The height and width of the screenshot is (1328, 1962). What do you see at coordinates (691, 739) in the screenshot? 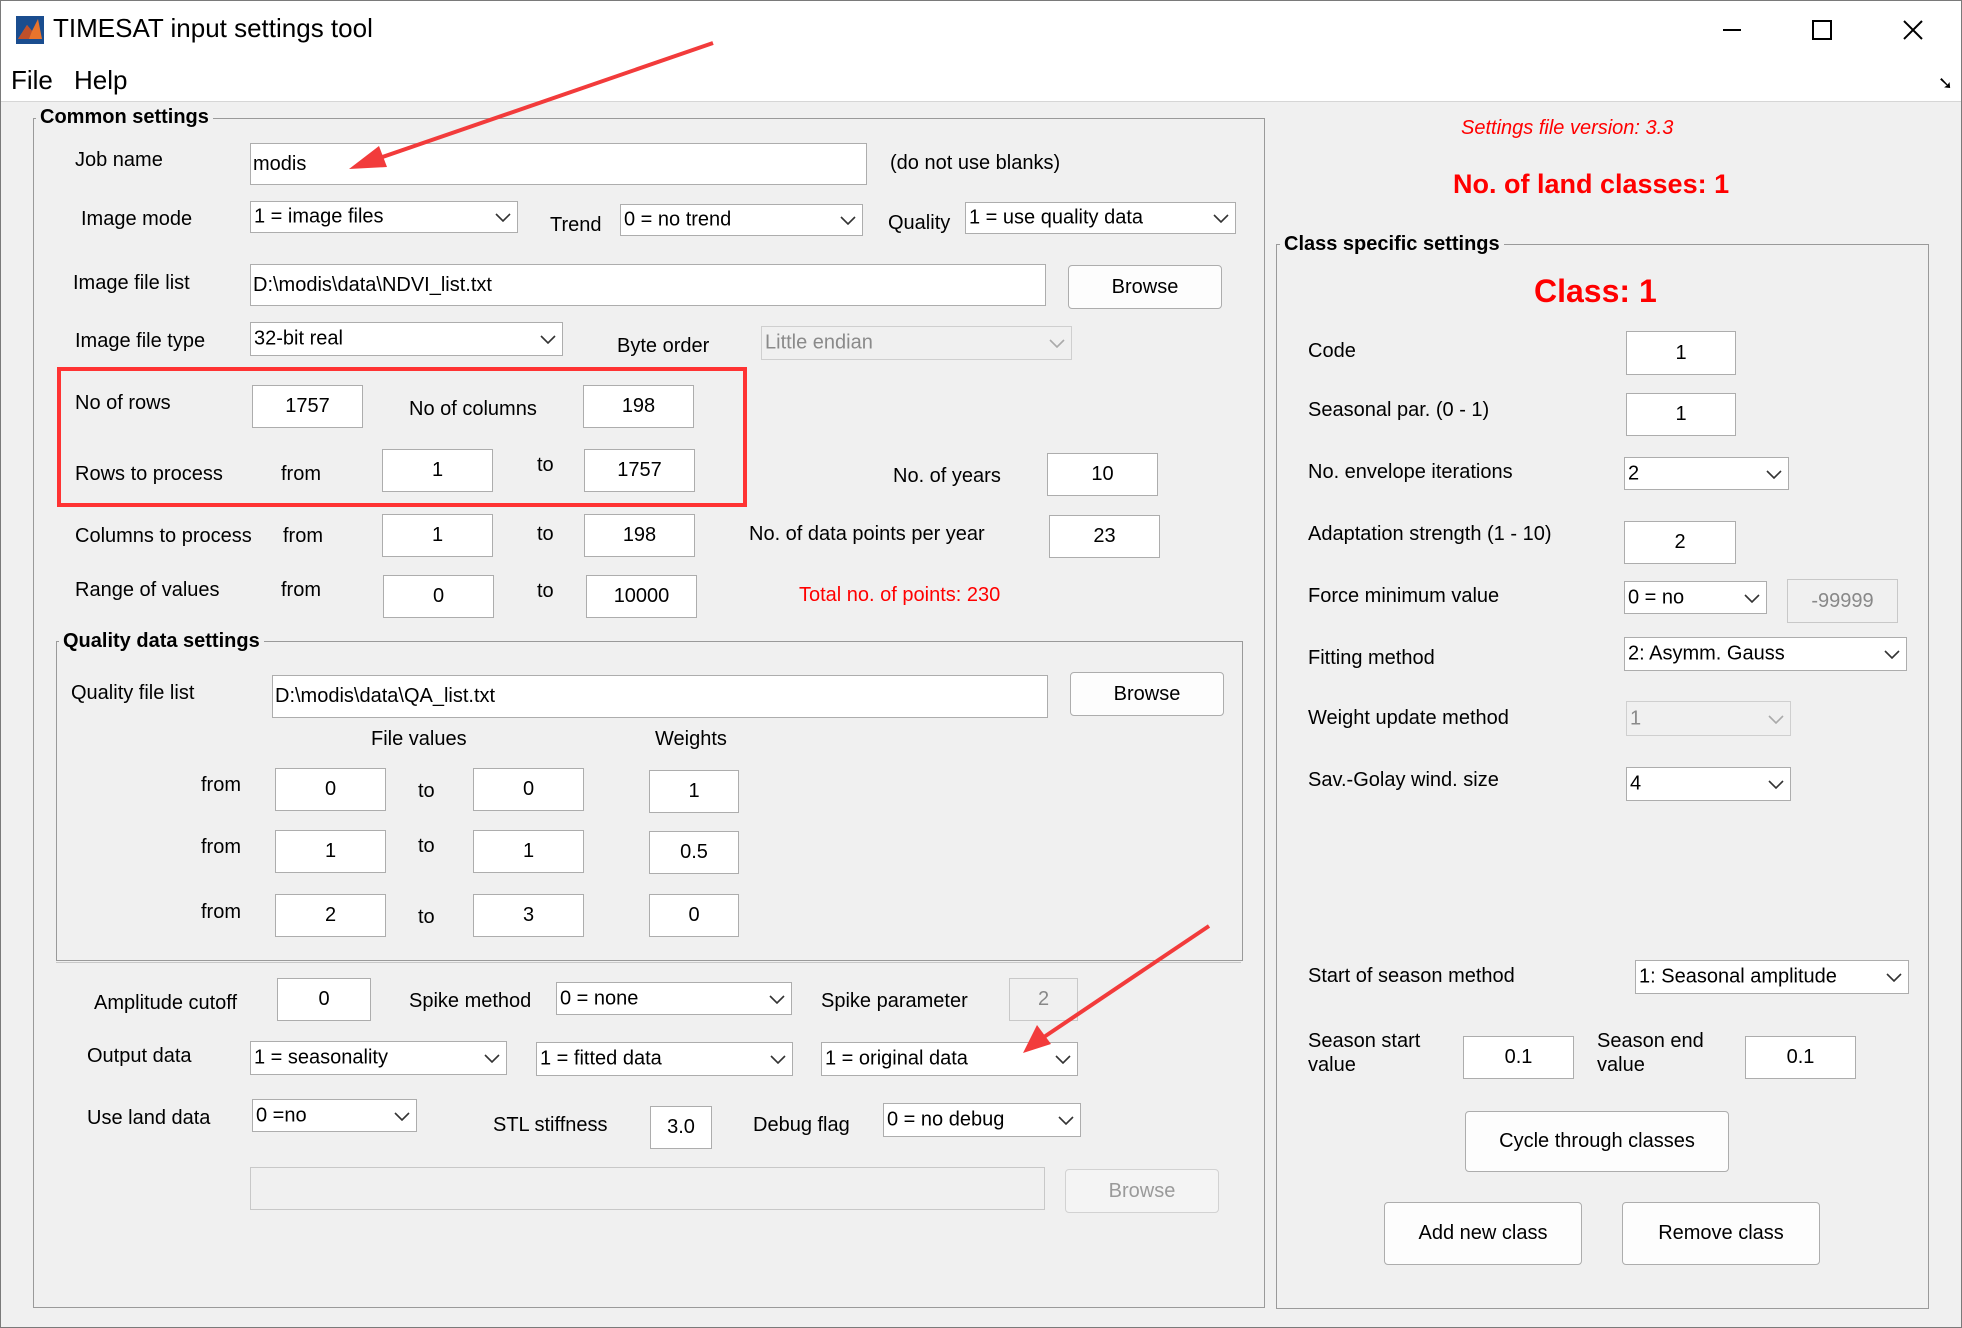
I see `weights-header: Weights` at bounding box center [691, 739].